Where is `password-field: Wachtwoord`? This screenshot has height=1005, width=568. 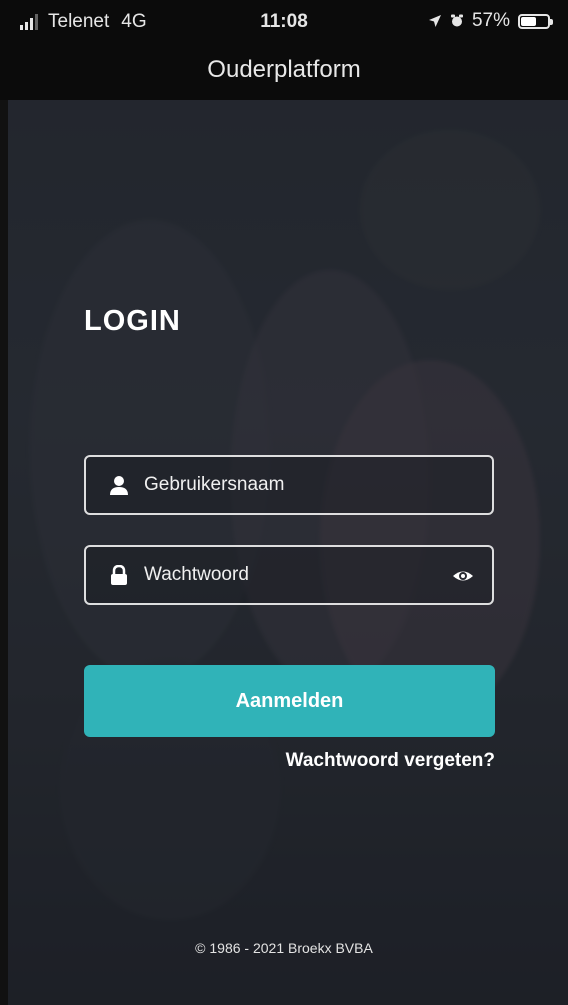 password-field: Wachtwoord is located at coordinates (289, 575).